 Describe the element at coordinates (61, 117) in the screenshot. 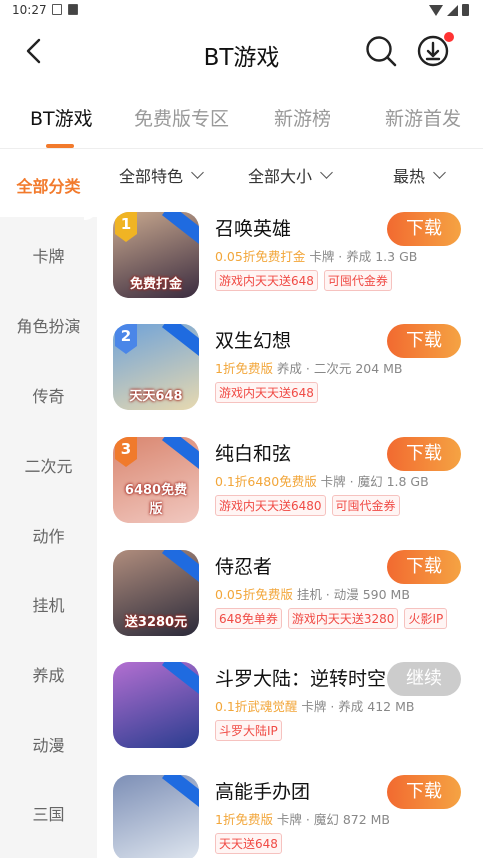

I see `tab-bt-games: BT游戏` at that location.